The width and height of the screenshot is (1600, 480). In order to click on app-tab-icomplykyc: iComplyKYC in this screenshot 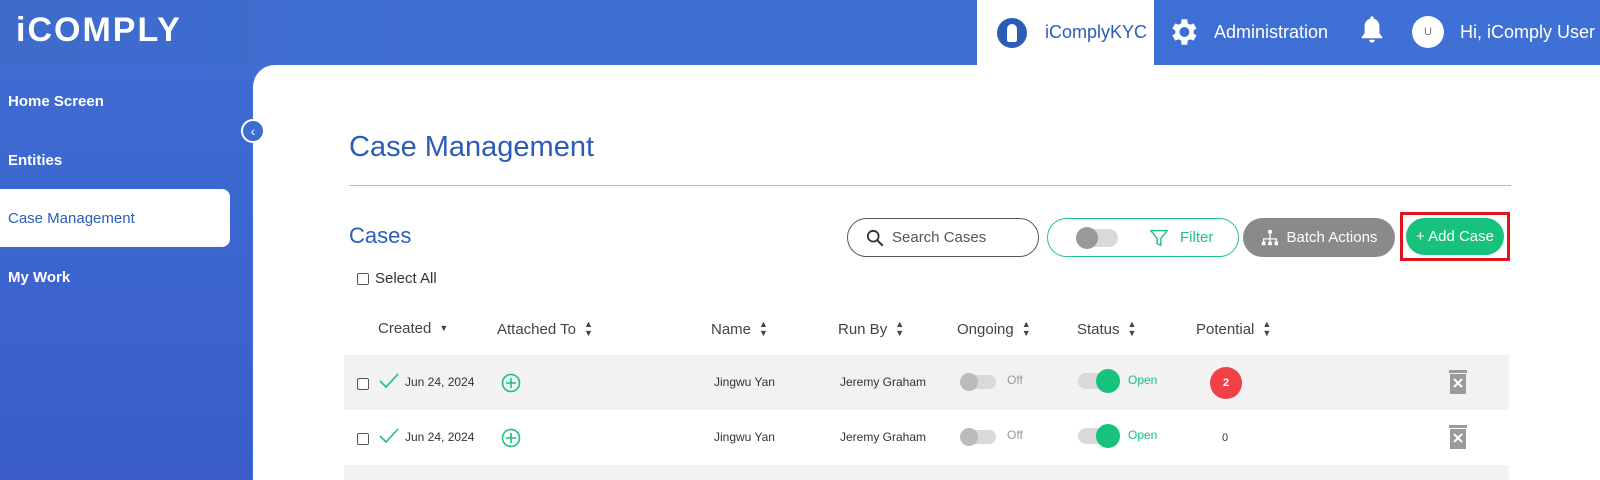, I will do `click(1065, 32)`.